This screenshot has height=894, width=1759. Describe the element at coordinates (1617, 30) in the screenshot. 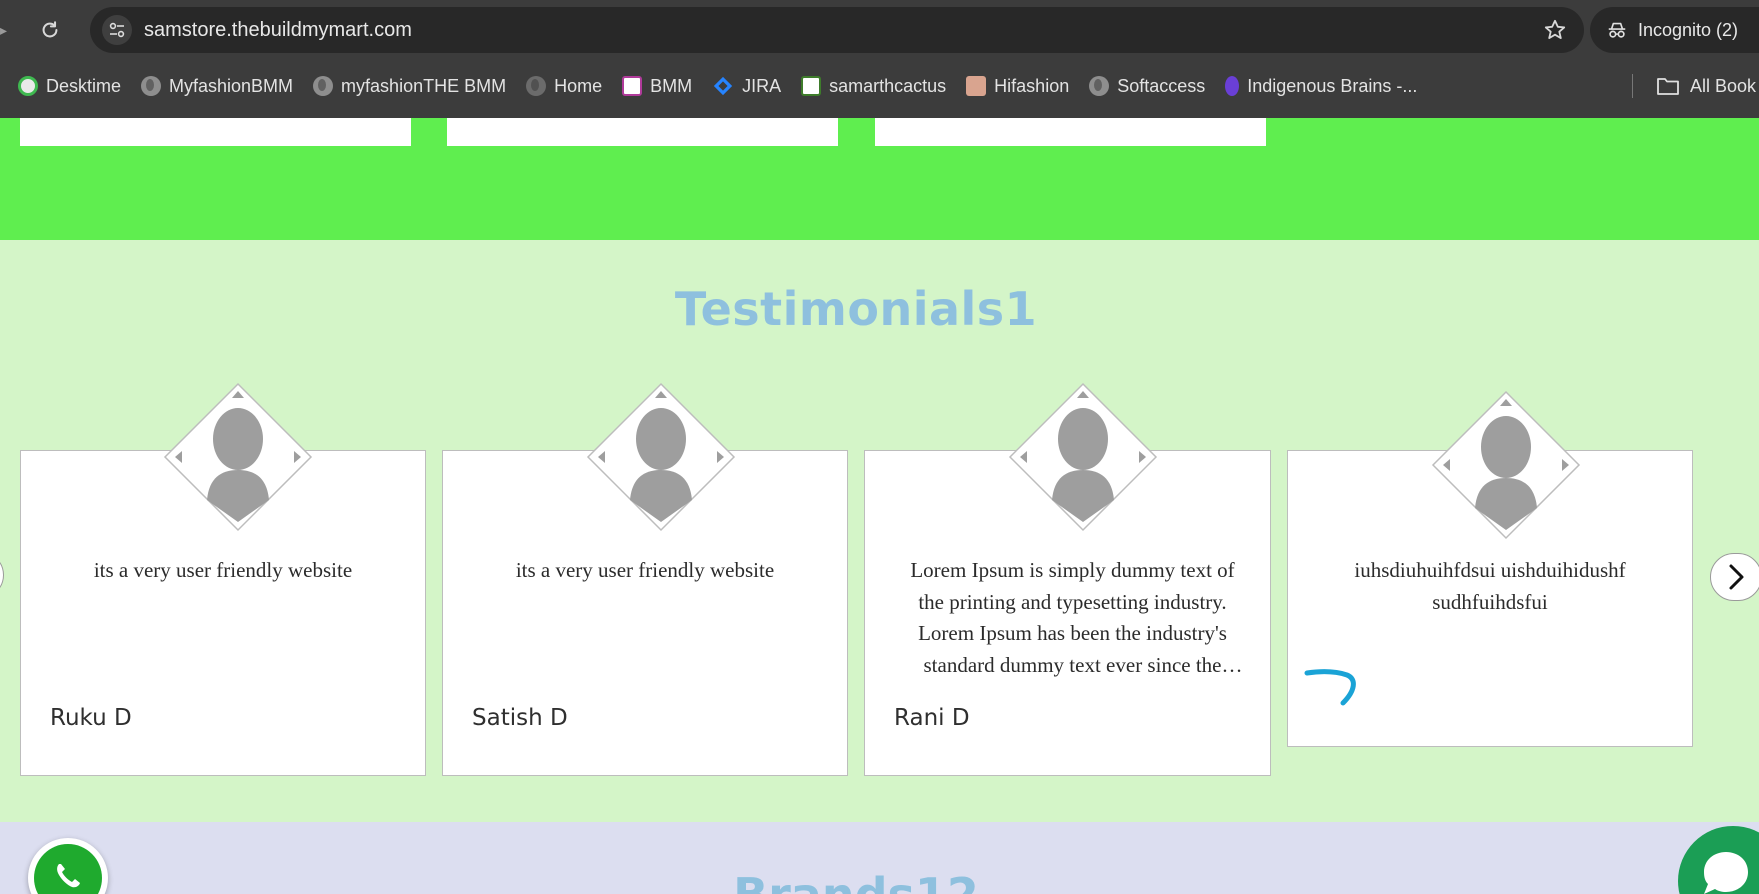

I see `incognito-icon` at that location.